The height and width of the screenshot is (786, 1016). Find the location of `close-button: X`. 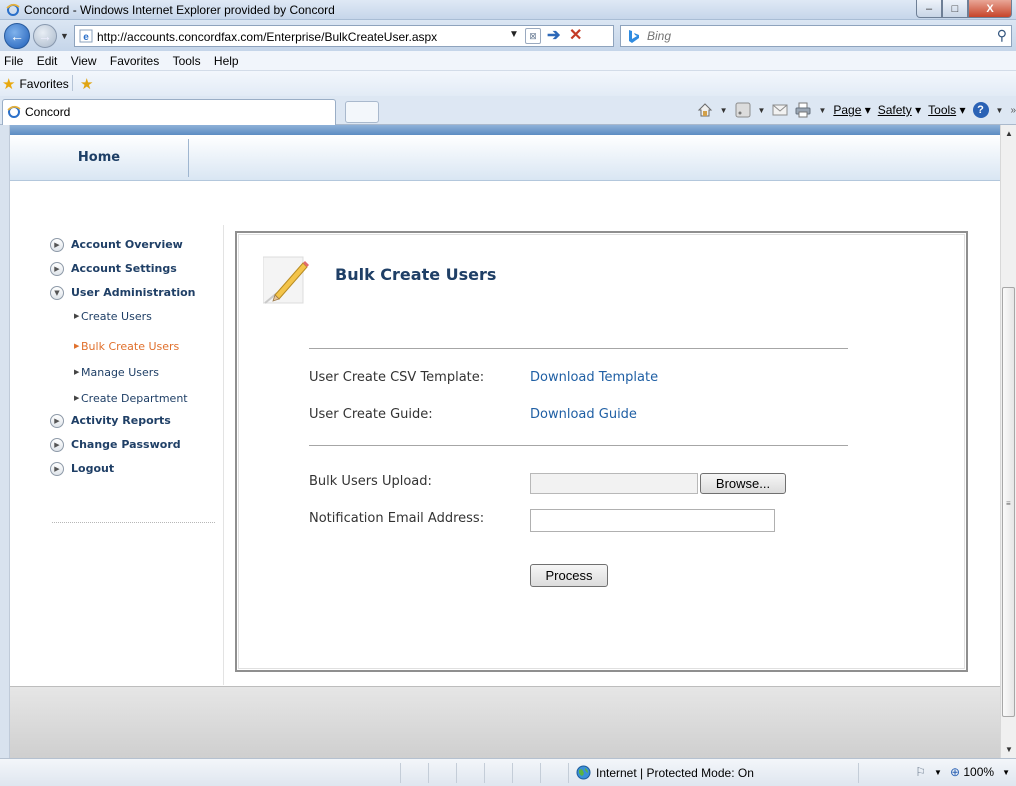

close-button: X is located at coordinates (990, 9).